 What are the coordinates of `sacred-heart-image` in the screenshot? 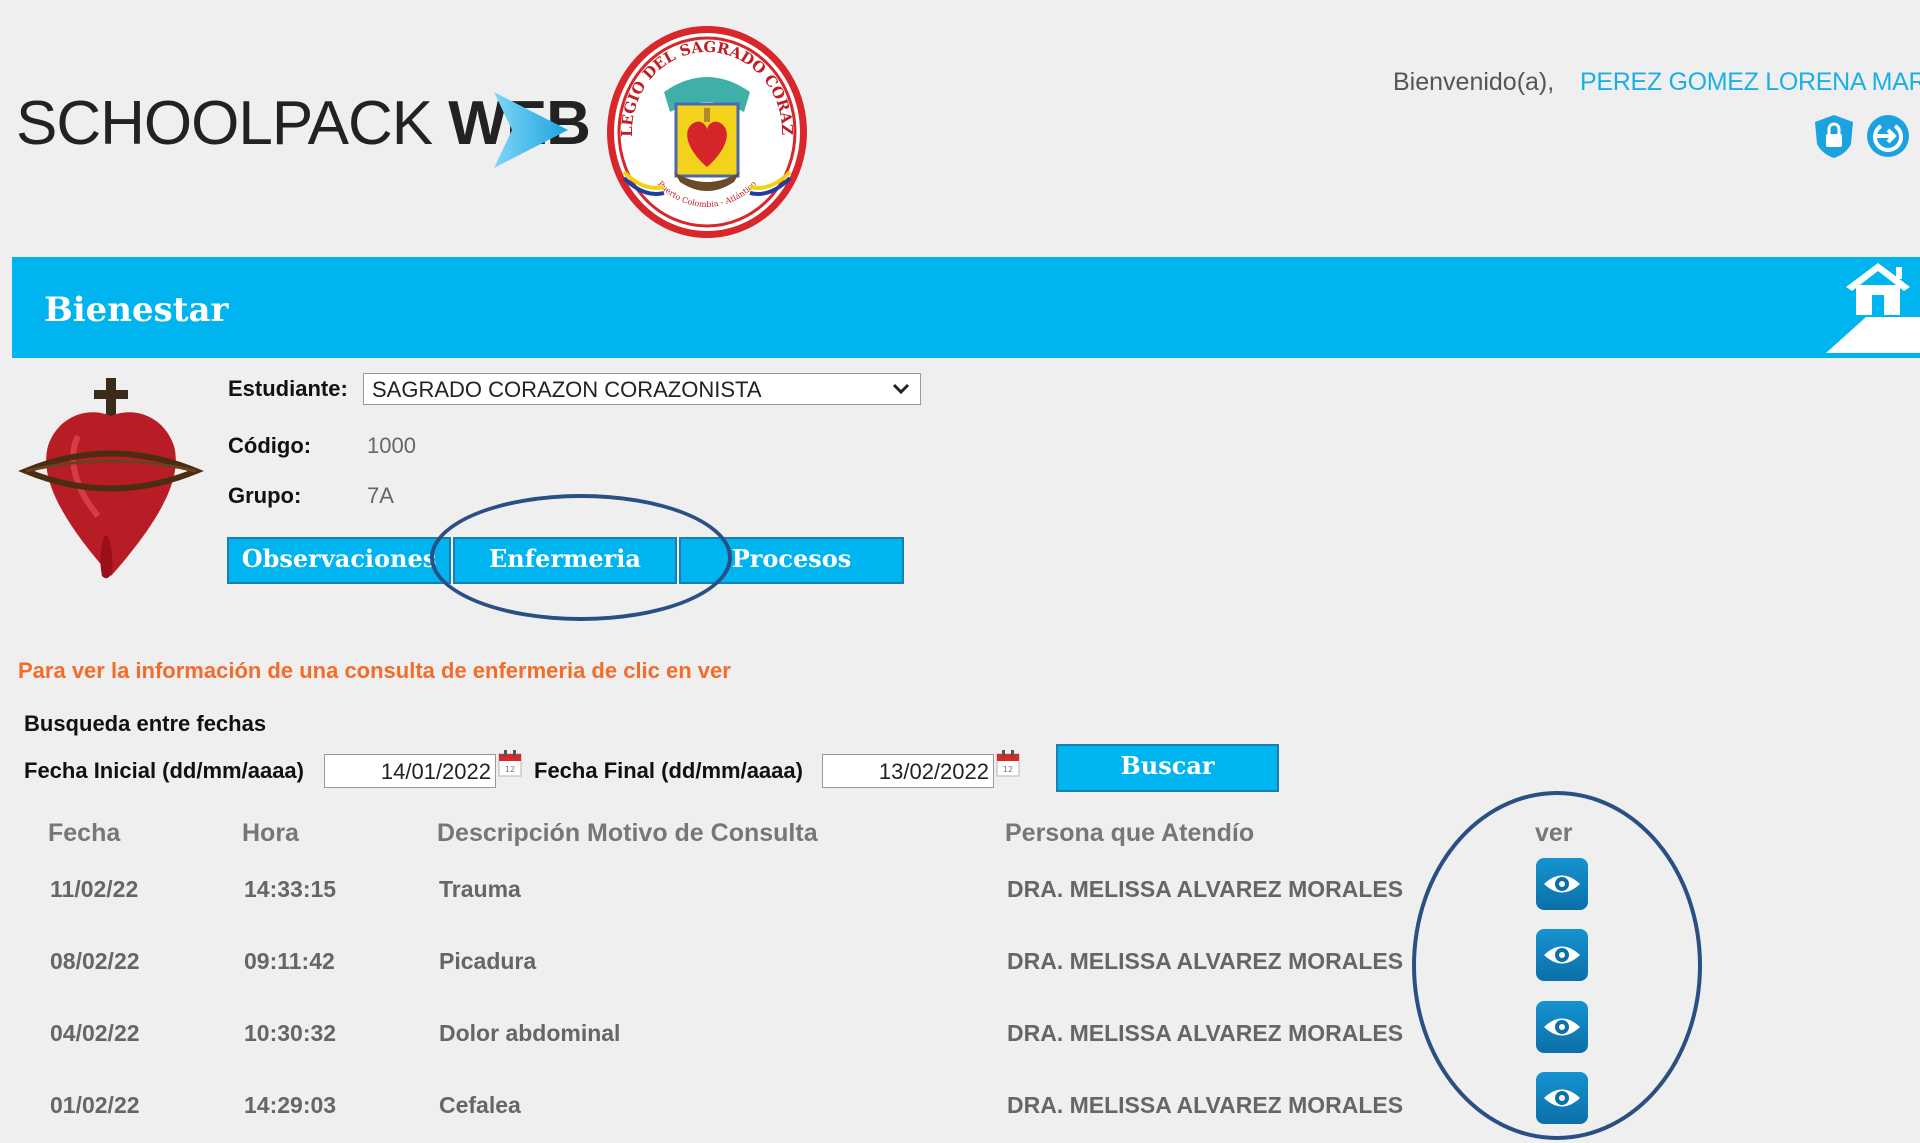 It's located at (111, 478).